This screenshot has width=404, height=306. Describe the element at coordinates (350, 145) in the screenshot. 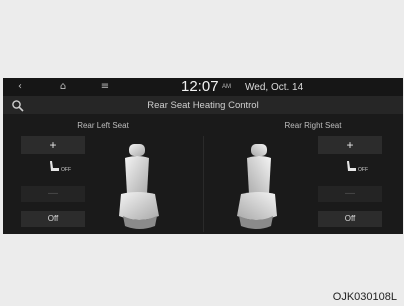

I see `right-seat-increase-button: +` at that location.